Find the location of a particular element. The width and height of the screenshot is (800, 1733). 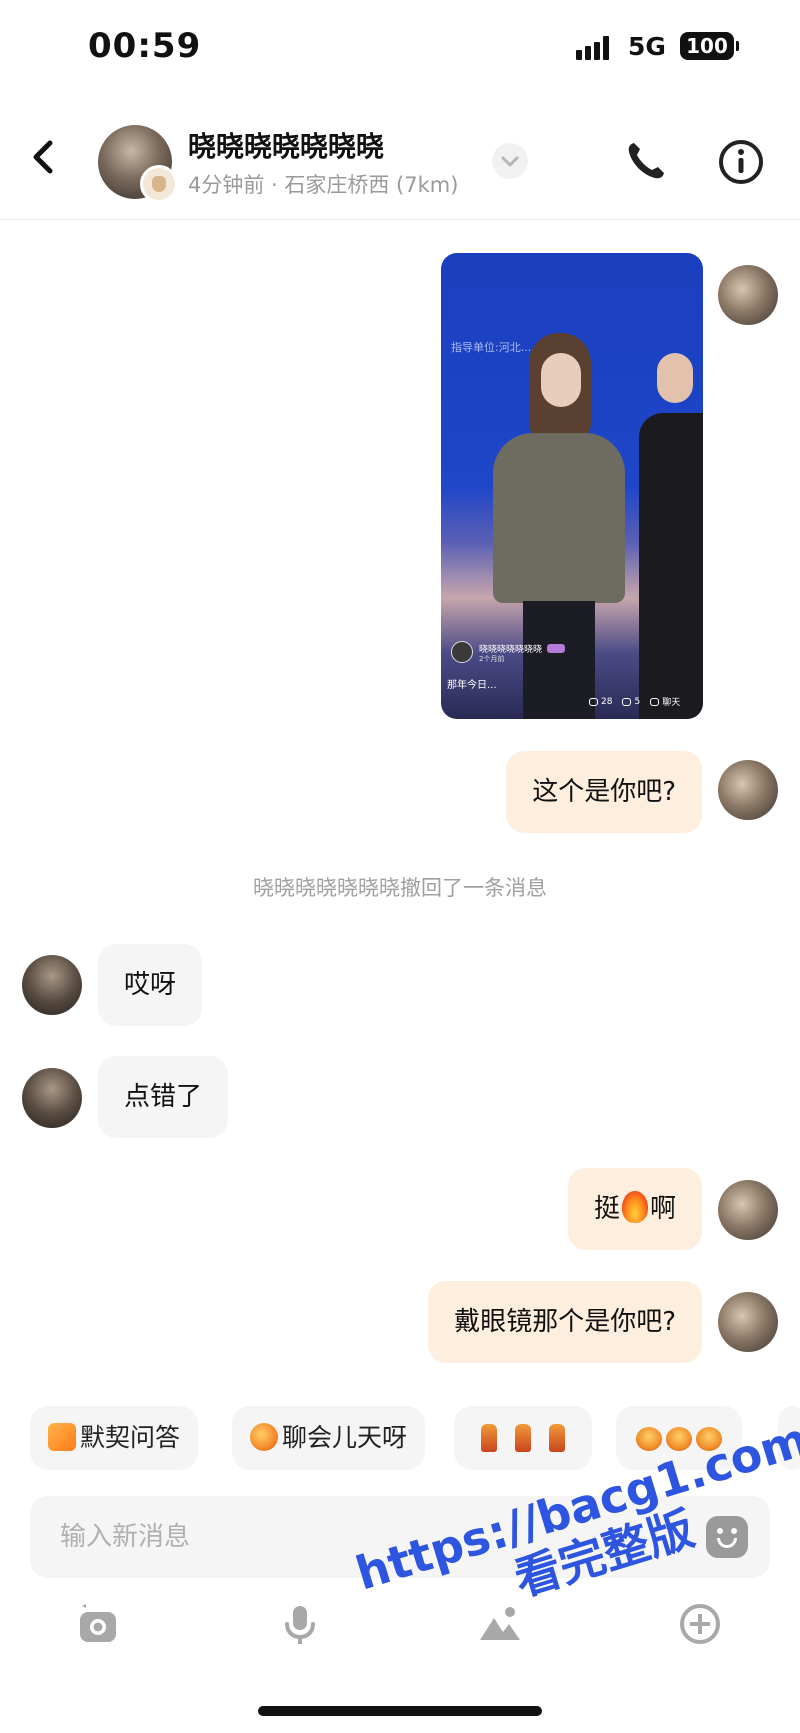

post-tag-badge is located at coordinates (556, 648).